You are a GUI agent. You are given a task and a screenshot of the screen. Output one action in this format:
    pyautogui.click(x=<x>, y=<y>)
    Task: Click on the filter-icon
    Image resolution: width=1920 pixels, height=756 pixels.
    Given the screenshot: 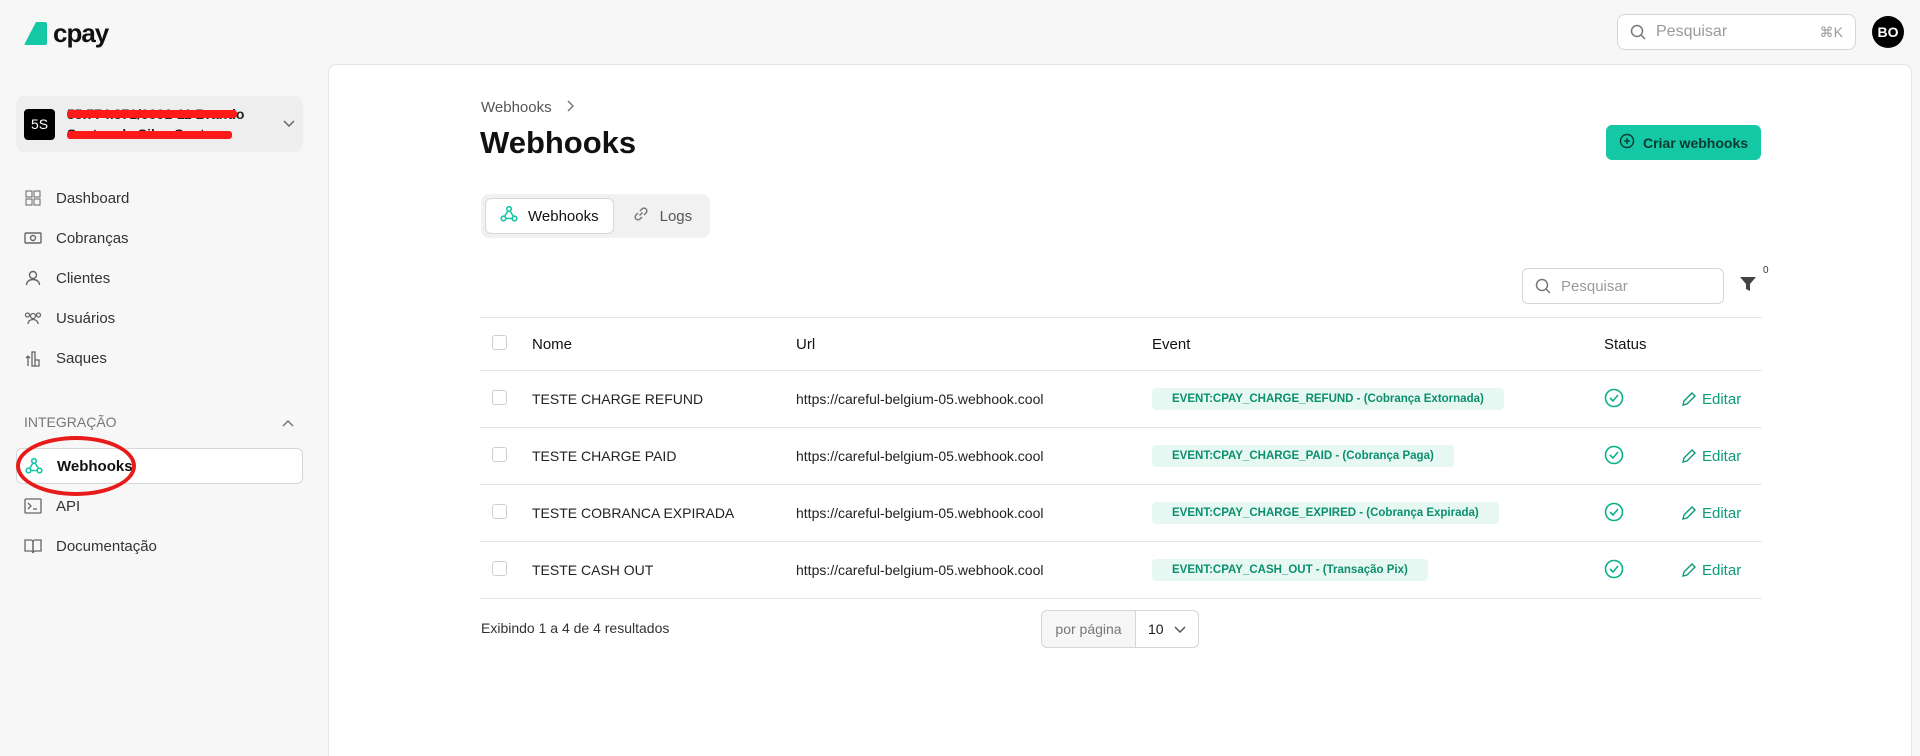 What is the action you would take?
    pyautogui.click(x=1748, y=286)
    